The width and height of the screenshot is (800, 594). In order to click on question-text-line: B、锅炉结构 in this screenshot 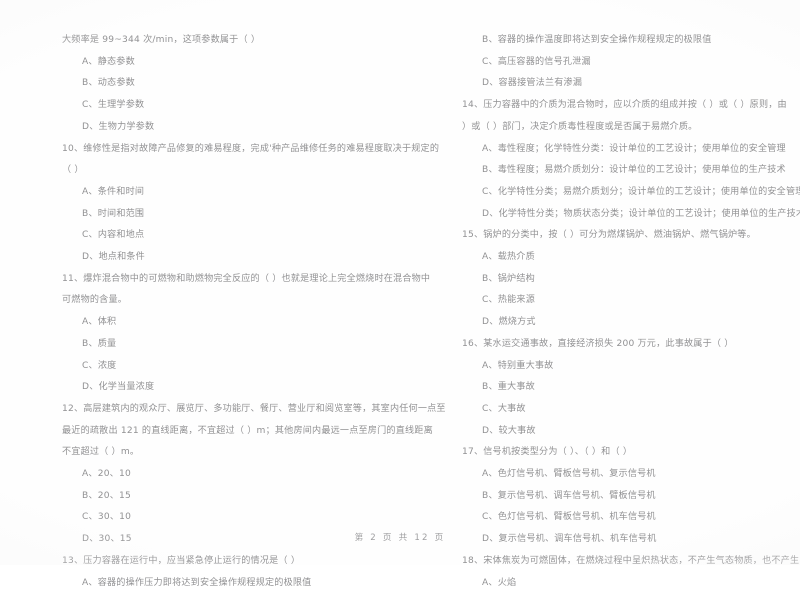, I will do `click(508, 278)`.